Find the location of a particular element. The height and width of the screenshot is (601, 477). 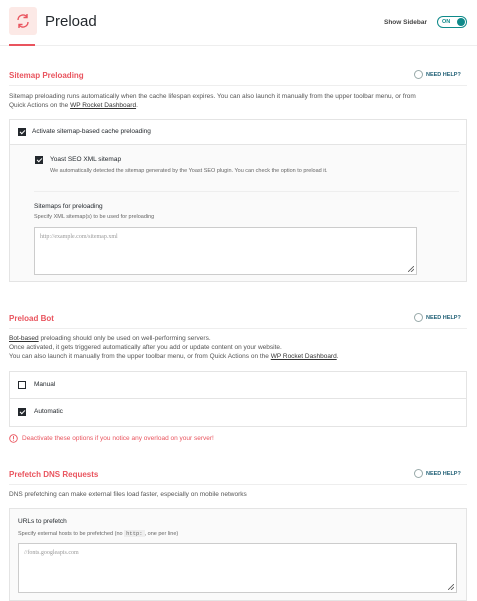

dns-section-title: Prefetch DNS Requests is located at coordinates (54, 474).